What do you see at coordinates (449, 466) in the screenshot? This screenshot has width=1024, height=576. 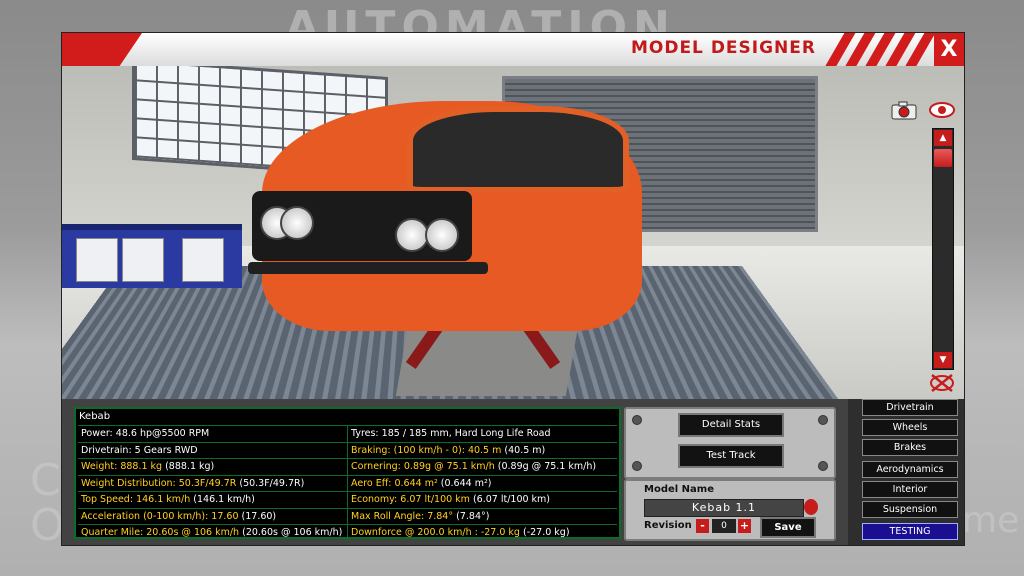 I see `stat-value: 0.89g @ 75.1 km/h` at bounding box center [449, 466].